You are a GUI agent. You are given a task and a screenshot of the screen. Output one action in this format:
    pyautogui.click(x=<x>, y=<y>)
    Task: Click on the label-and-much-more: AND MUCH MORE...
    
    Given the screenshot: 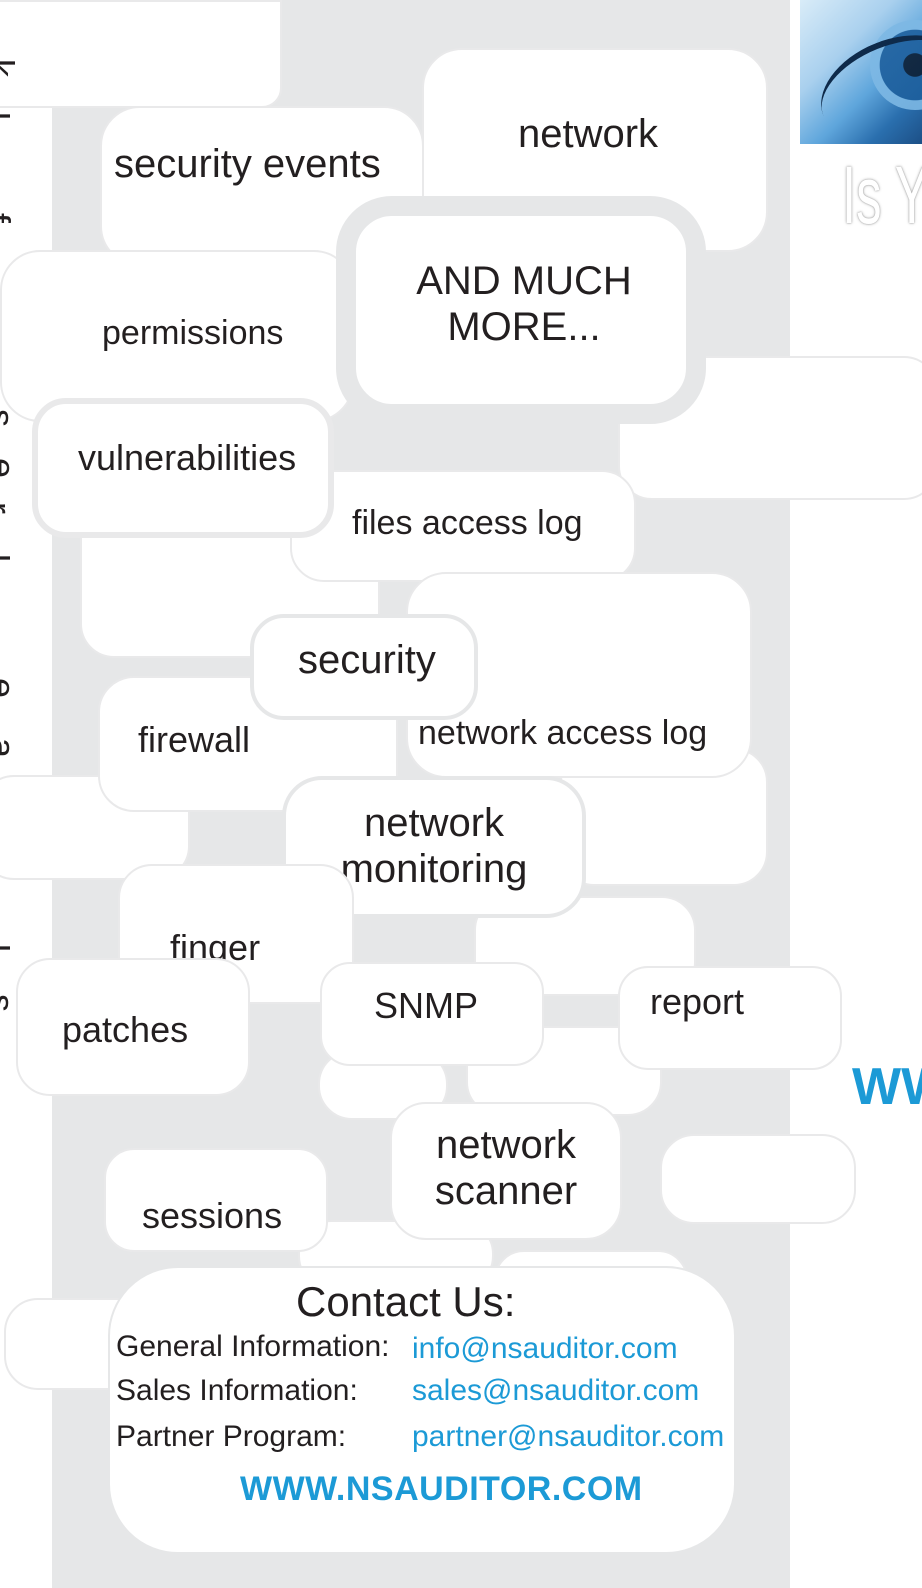 What is the action you would take?
    pyautogui.click(x=524, y=304)
    